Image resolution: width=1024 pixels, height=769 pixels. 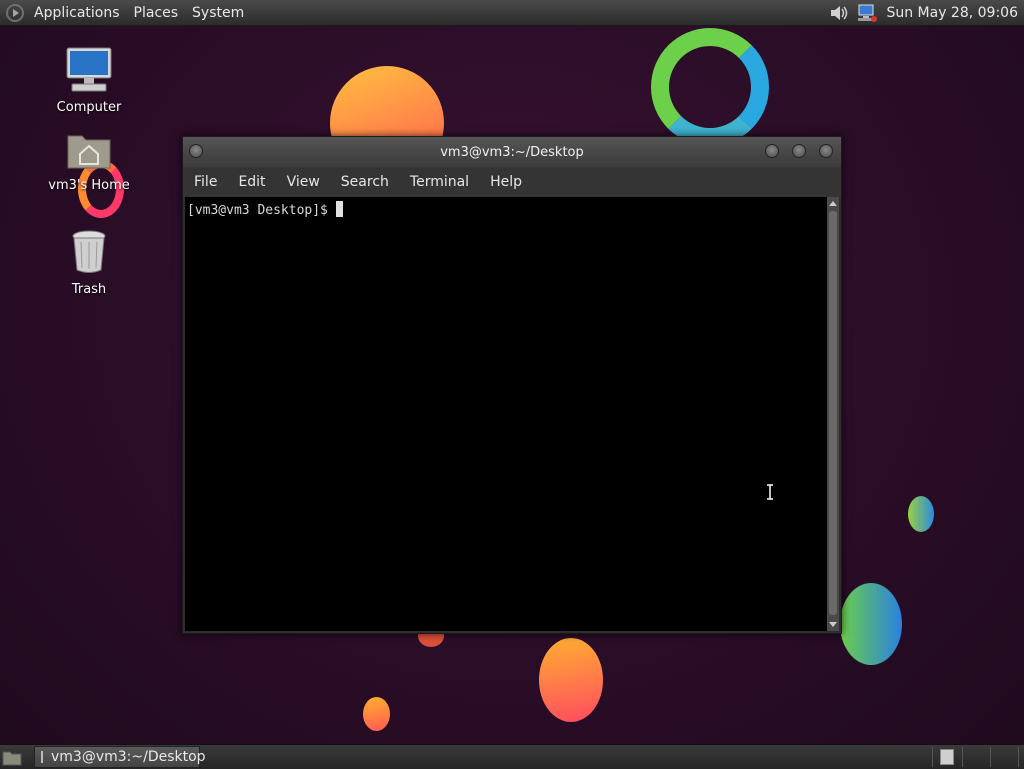 I want to click on trash-icon, so click(x=89, y=251).